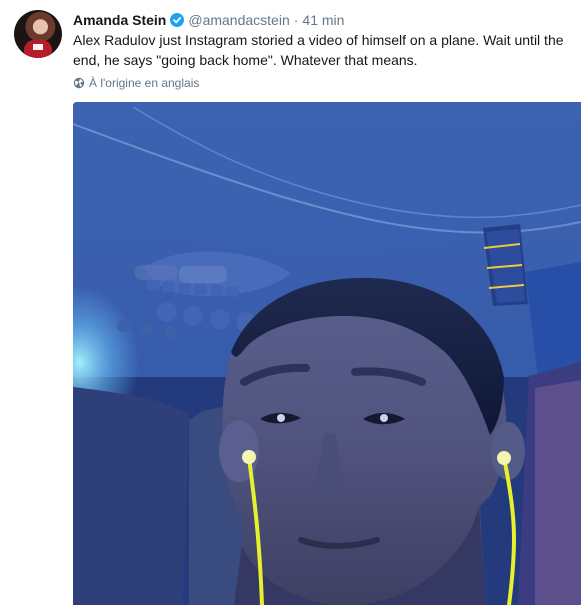 This screenshot has width=581, height=605. What do you see at coordinates (144, 83) in the screenshot?
I see `translation-note-label: À l'origine en anglais` at bounding box center [144, 83].